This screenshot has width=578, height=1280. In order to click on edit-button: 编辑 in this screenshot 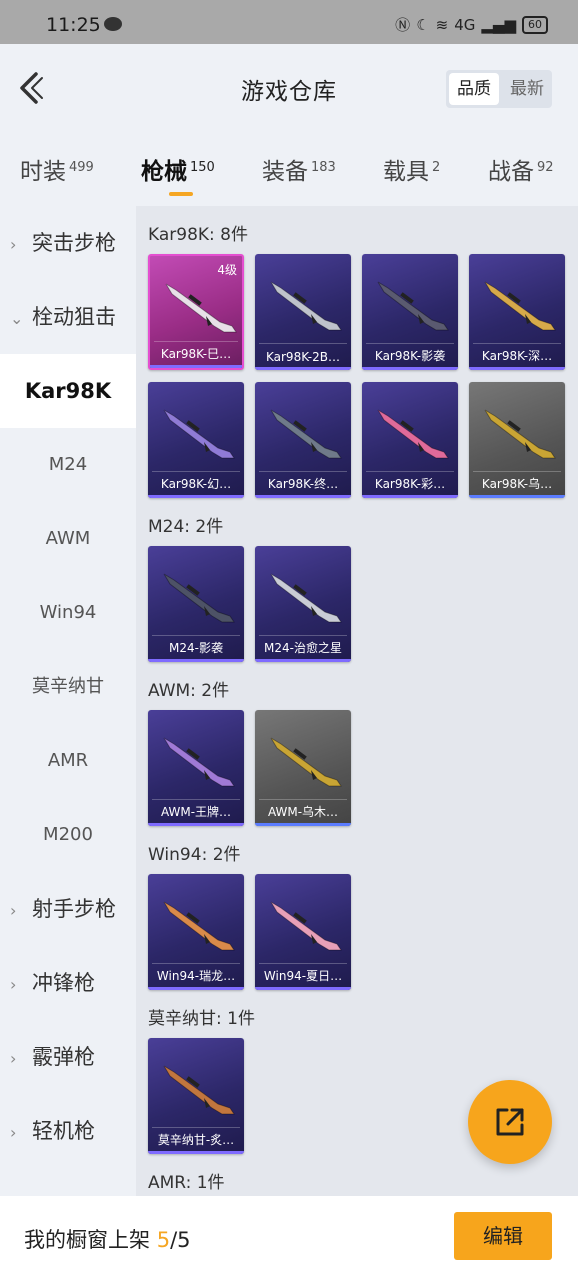, I will do `click(503, 1236)`.